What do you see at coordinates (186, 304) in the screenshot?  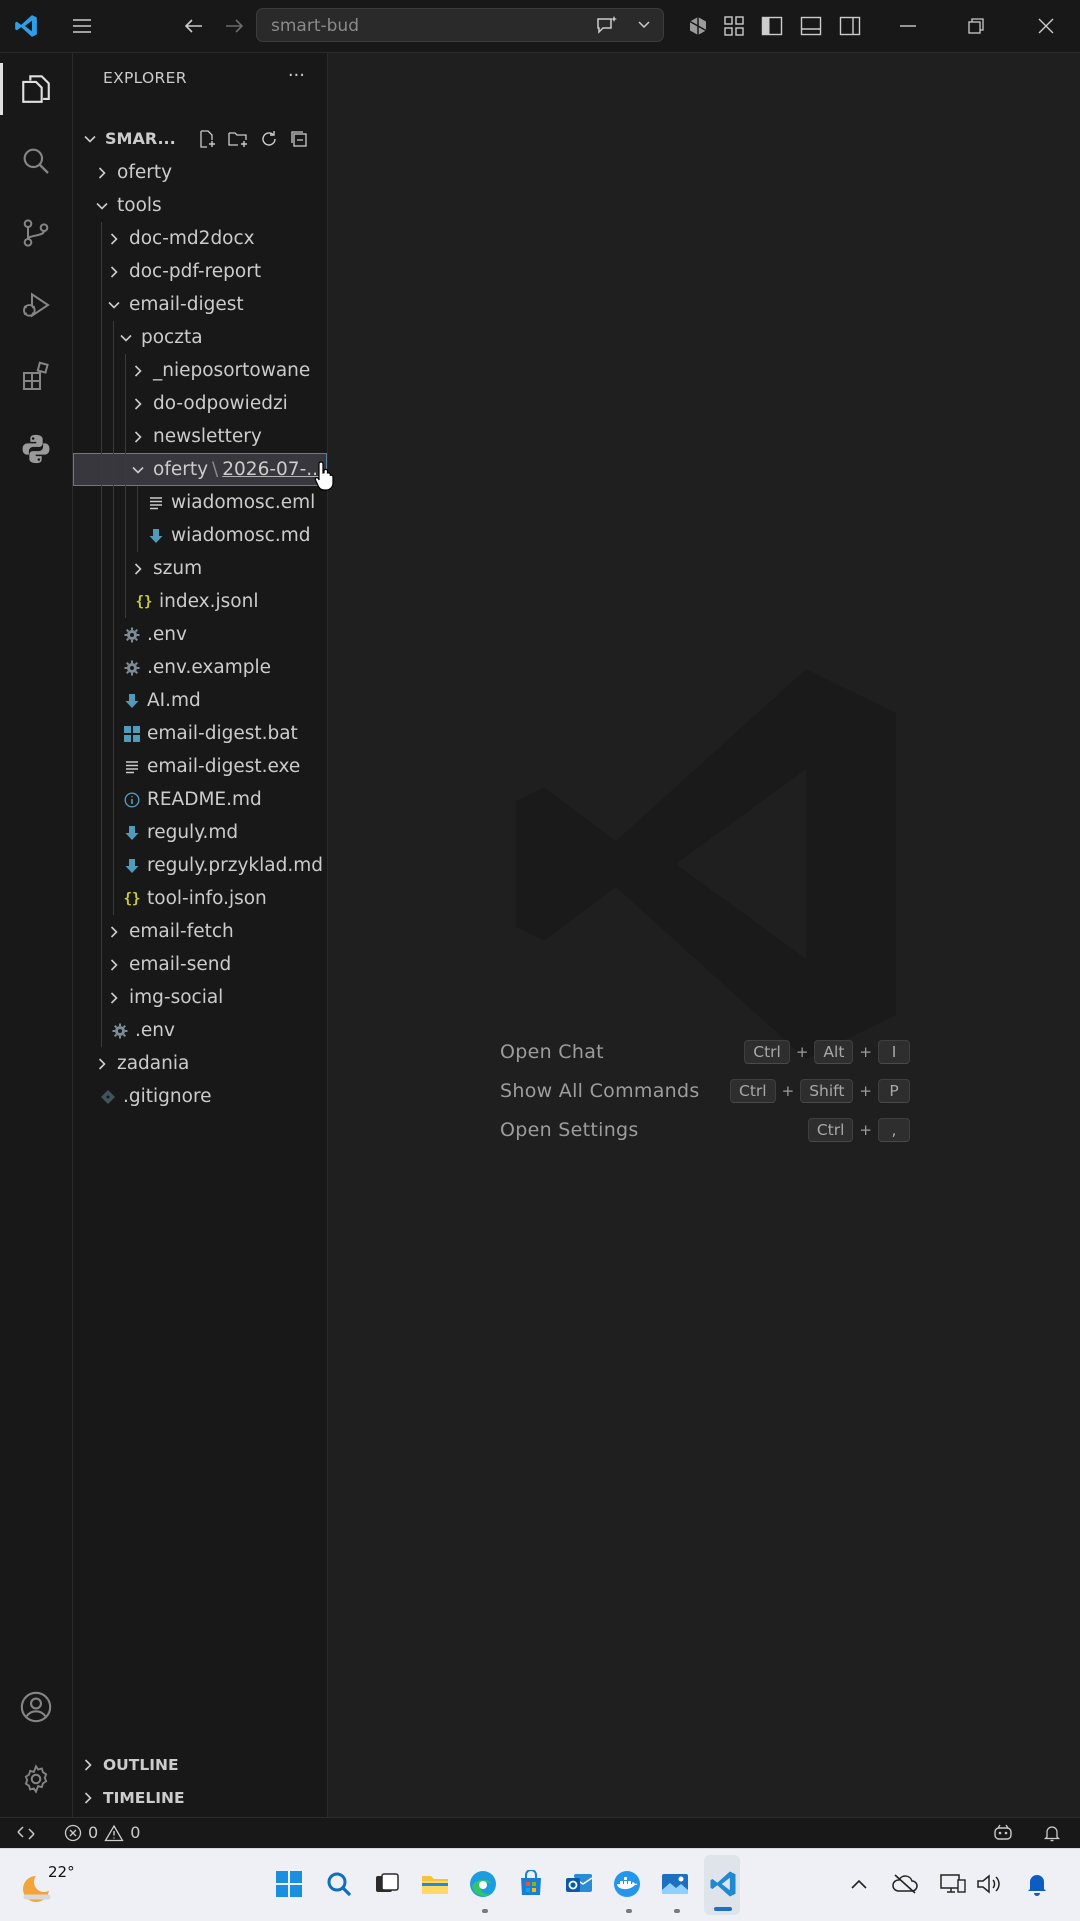 I see `tree-item-label: email-digest` at bounding box center [186, 304].